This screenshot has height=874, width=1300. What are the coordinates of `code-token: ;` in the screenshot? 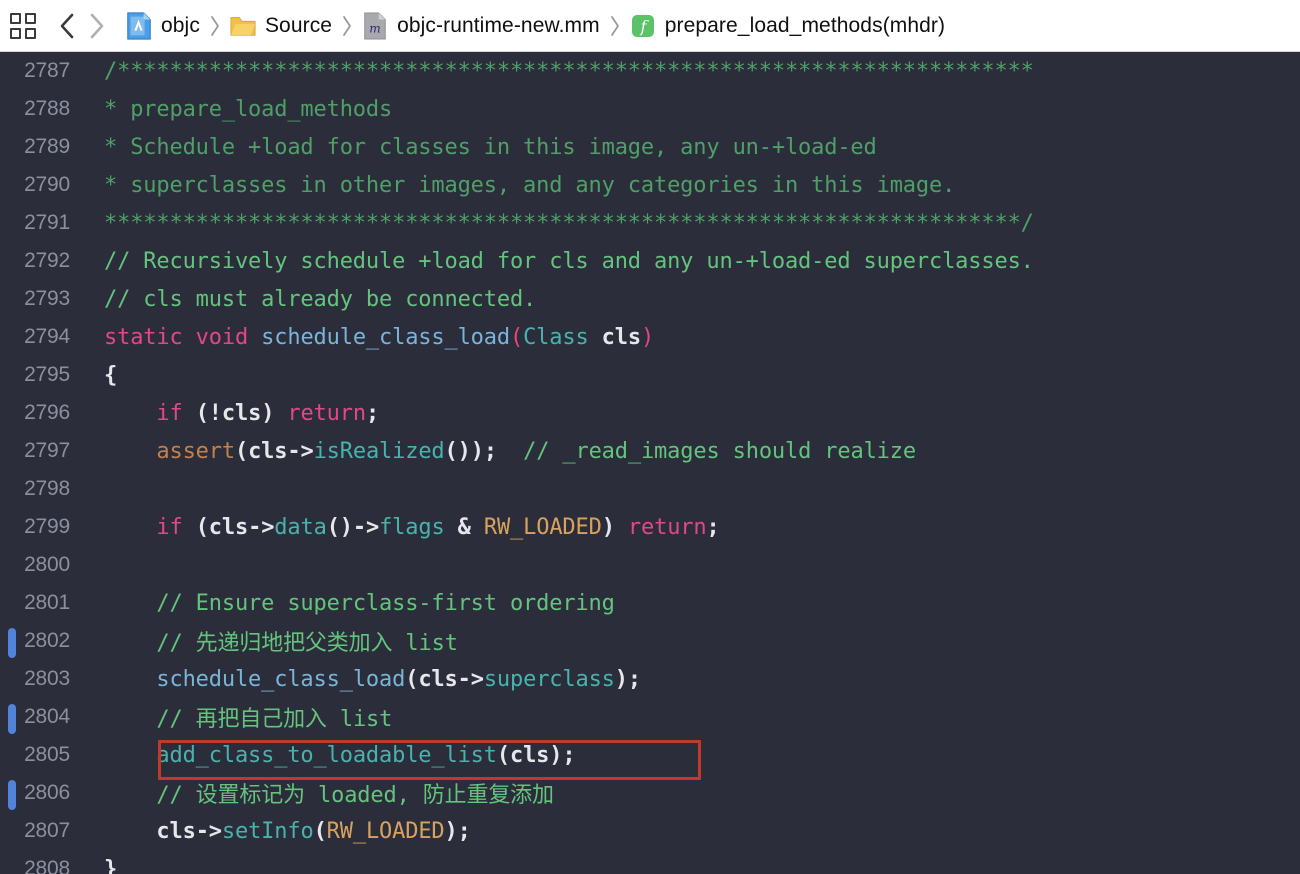 It's located at (713, 527).